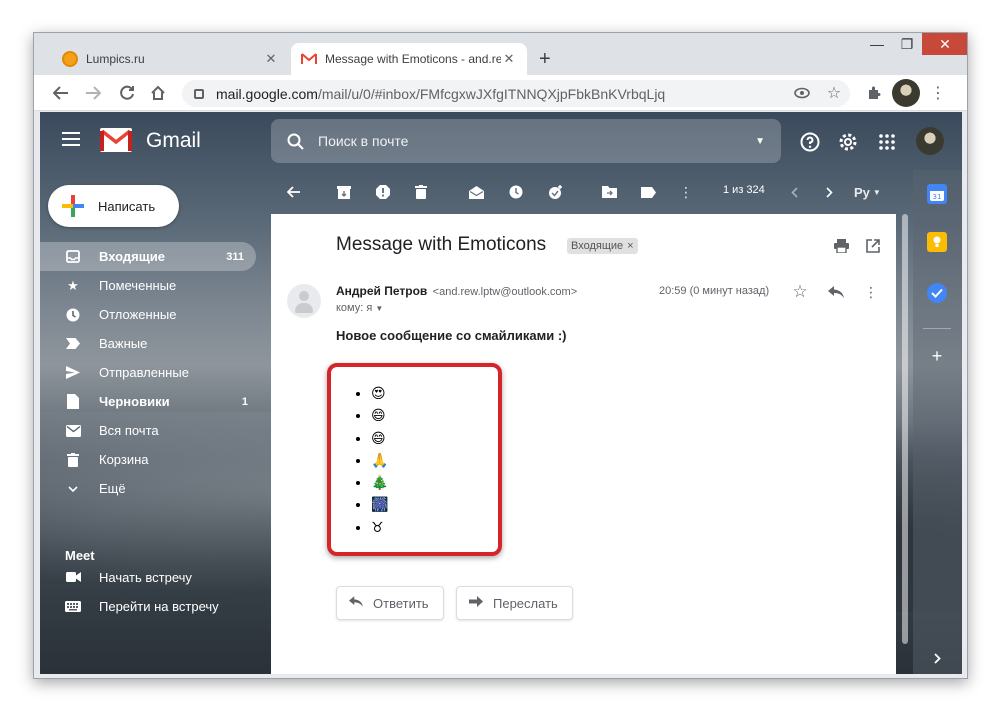  What do you see at coordinates (73, 606) in the screenshot?
I see `keyboard-icon` at bounding box center [73, 606].